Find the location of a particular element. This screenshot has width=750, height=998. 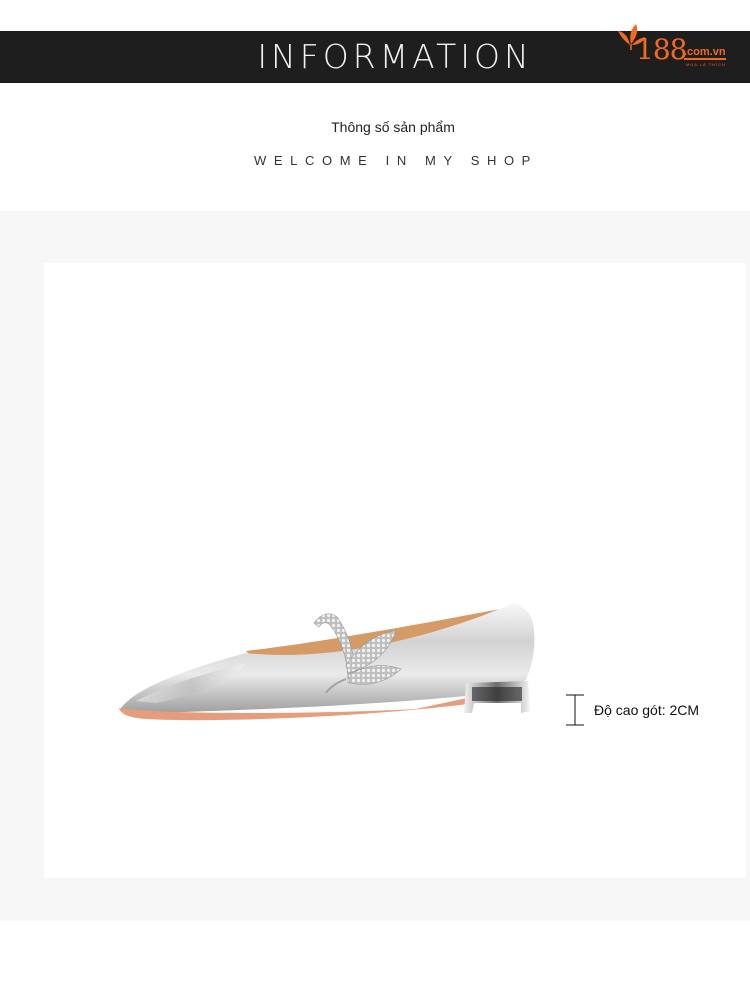

brand-logo: 188 .com.vn MUA LÀ THÍCH is located at coordinates (676, 46).